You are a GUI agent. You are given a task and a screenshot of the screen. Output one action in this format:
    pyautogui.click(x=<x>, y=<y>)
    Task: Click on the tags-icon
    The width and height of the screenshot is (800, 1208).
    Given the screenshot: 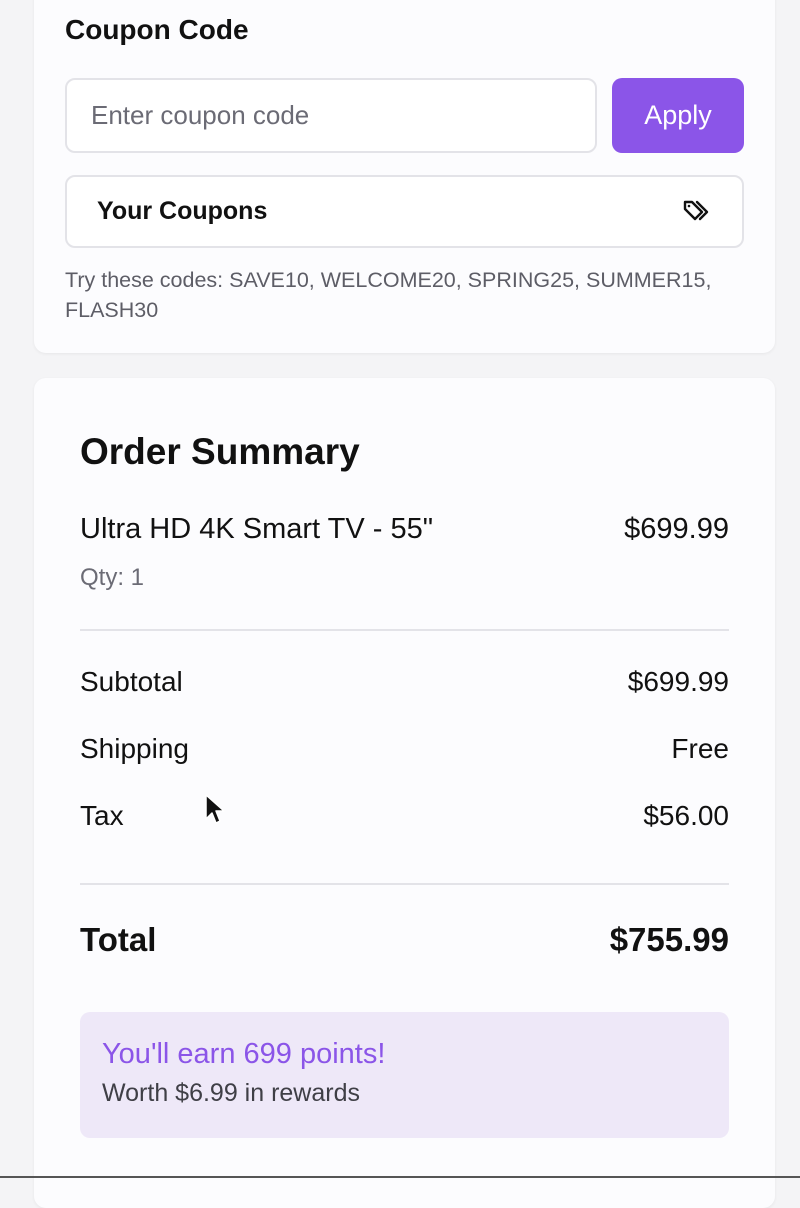 What is the action you would take?
    pyautogui.click(x=696, y=210)
    